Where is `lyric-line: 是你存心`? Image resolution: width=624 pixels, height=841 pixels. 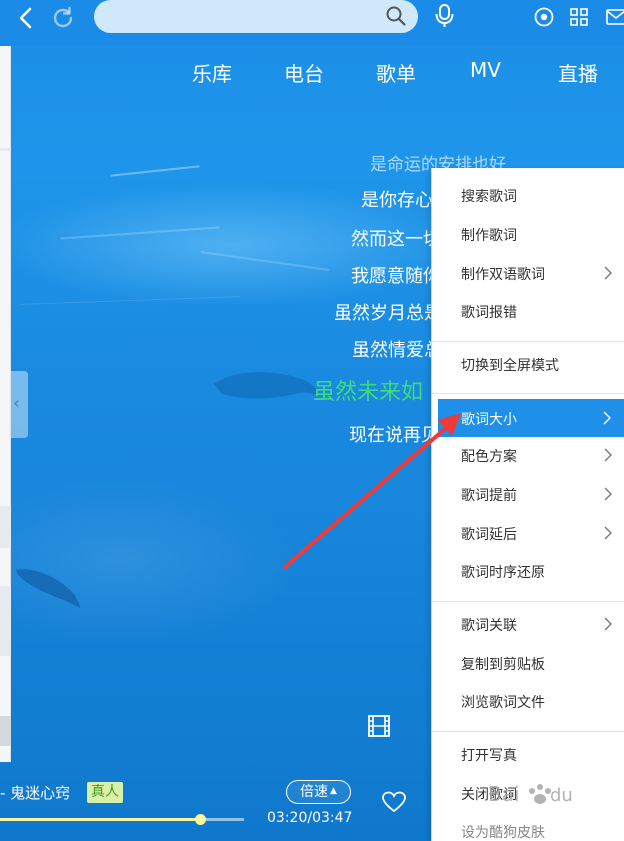 lyric-line: 是你存心 is located at coordinates (397, 200).